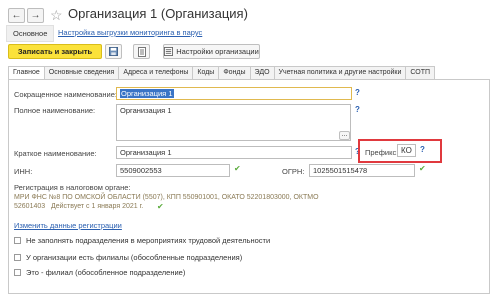  I want to click on tab-funds: Фонды, so click(234, 72).